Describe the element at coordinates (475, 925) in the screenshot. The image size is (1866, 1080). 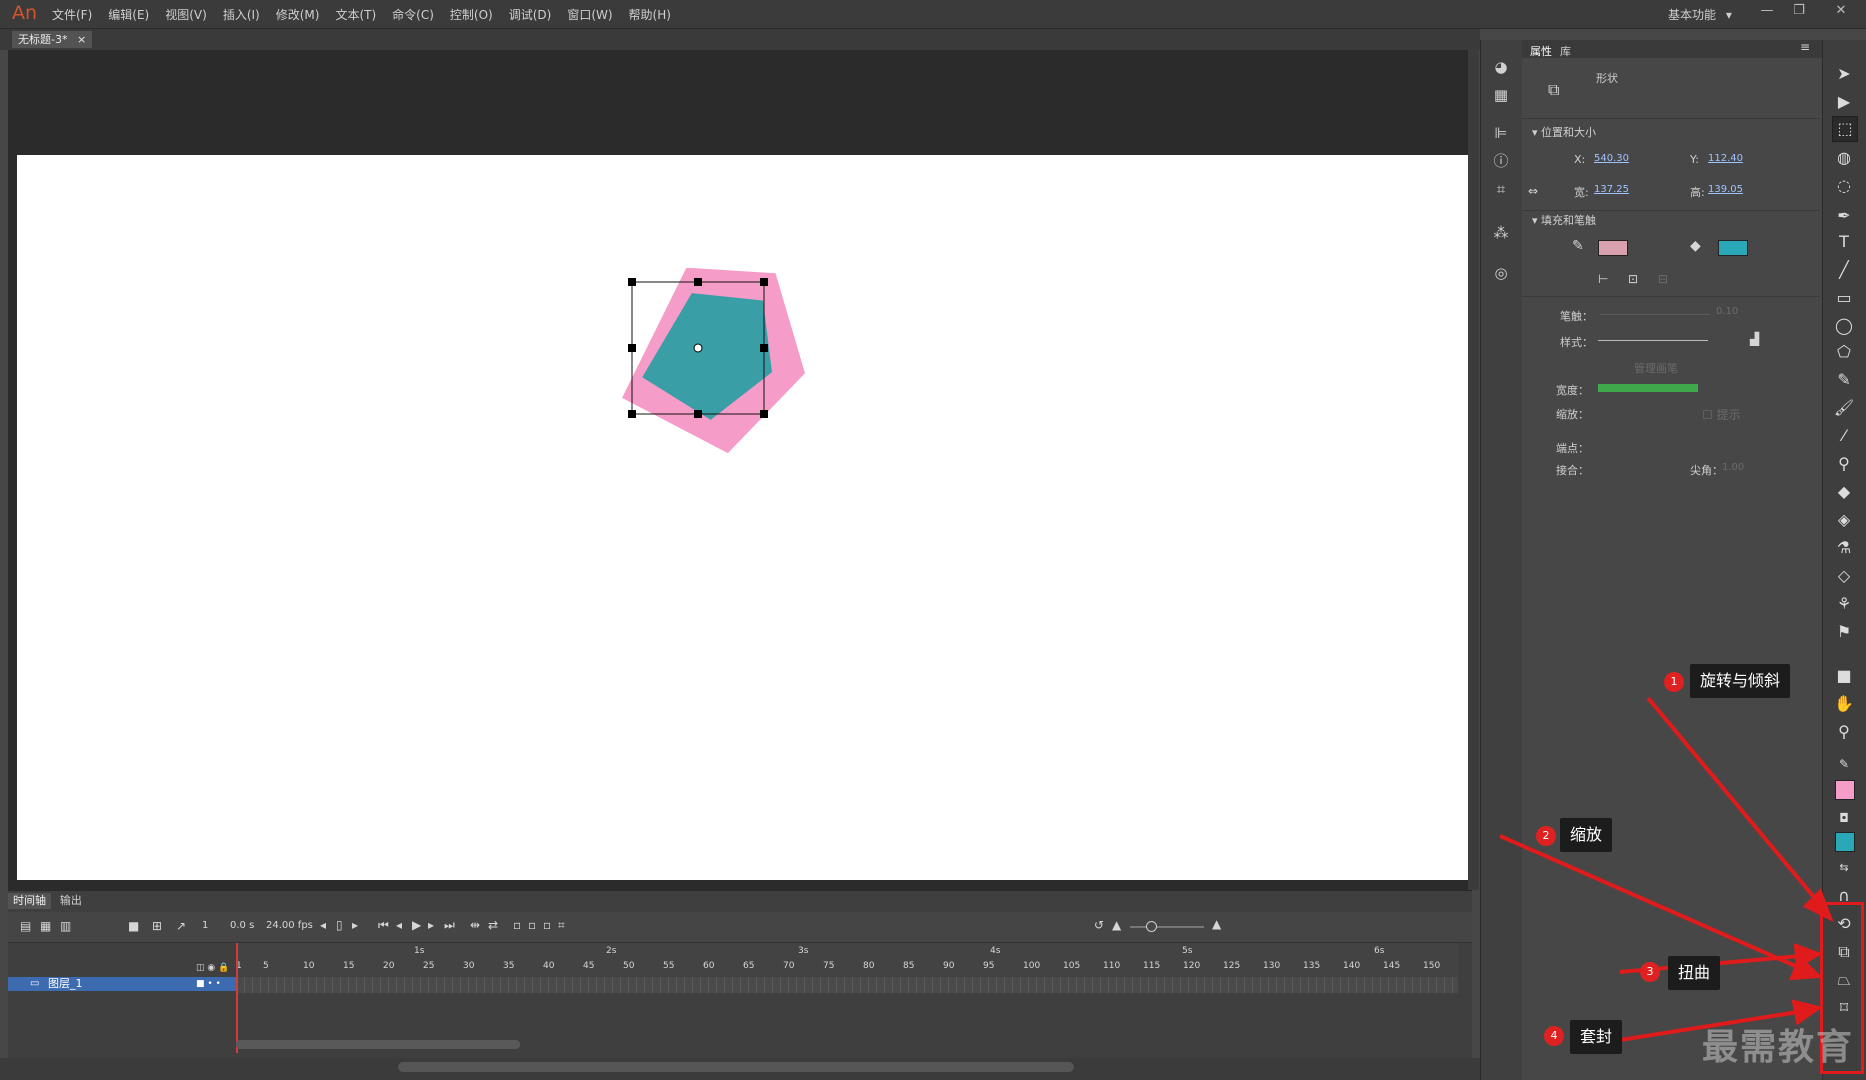
I see `center-frame-icon: ⇹` at that location.